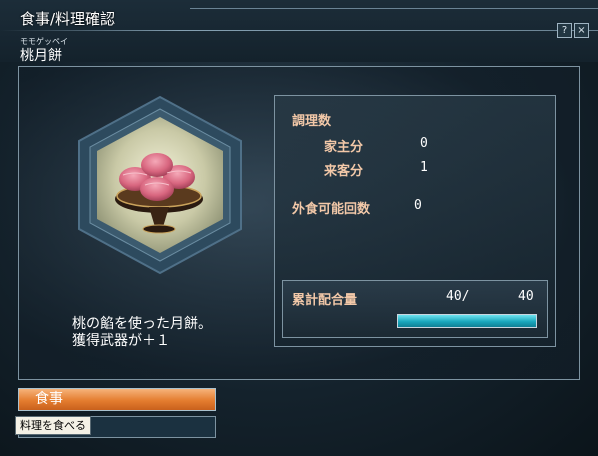 The width and height of the screenshot is (598, 456). Describe the element at coordinates (121, 341) in the screenshot. I see `description-line: 獲得武器が＋１` at that location.